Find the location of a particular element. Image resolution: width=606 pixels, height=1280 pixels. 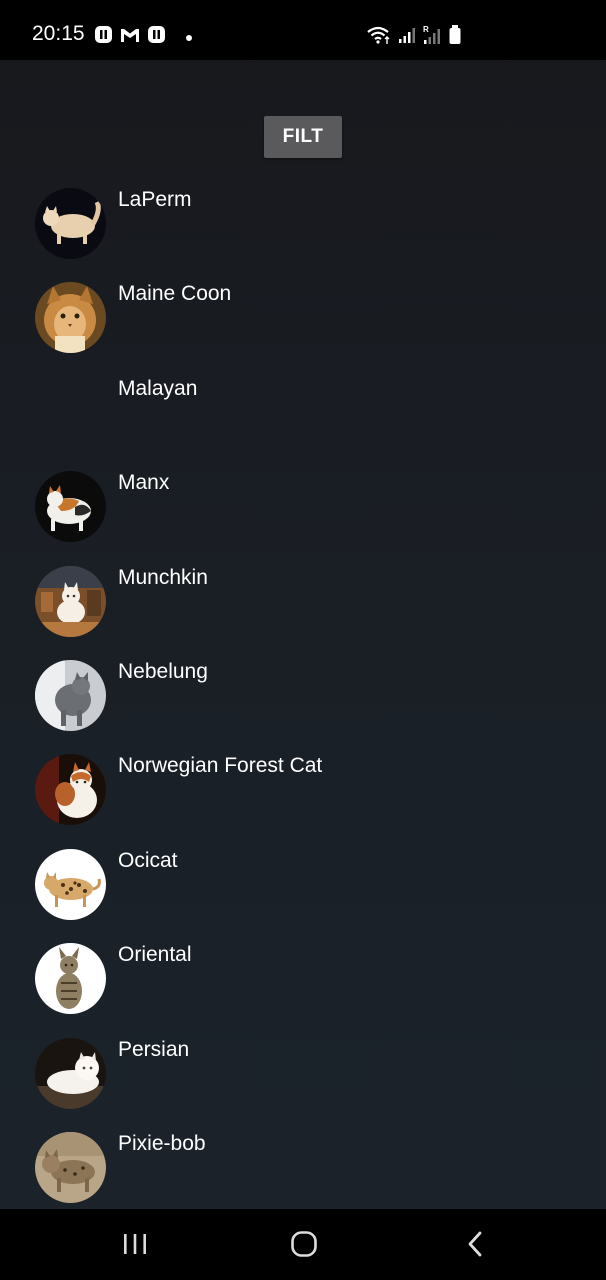

list-item: Ocicat is located at coordinates (303, 896).